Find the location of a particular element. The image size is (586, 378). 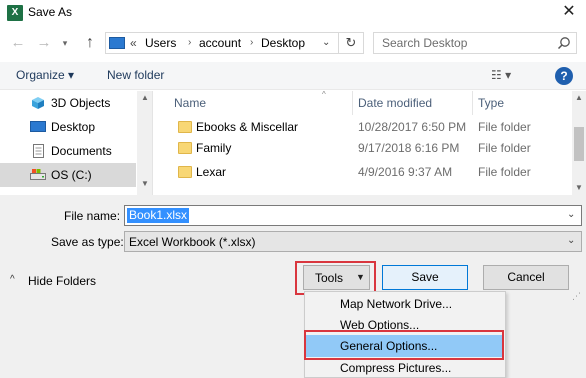

save-as-type-select: Excel Workbook (*.xlsx) ⌄ is located at coordinates (353, 241).